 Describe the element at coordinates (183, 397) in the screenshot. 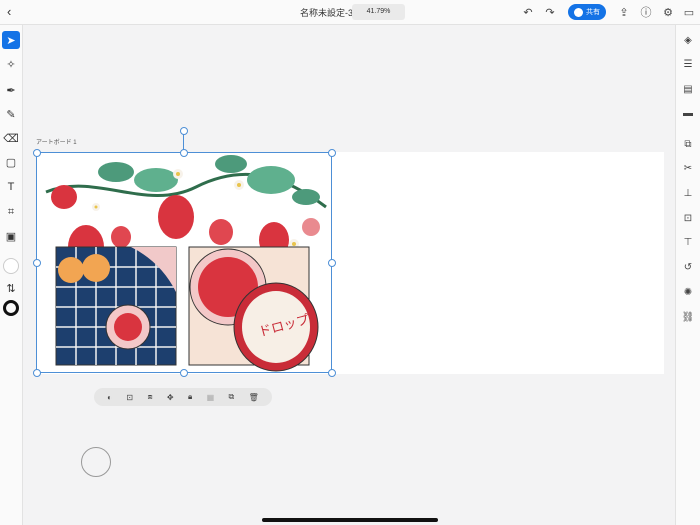

I see `context-action-bar: ◐ ⊡ ⧈ ✥ 🔒︎ ▦ ⧉ 🗑︎` at that location.